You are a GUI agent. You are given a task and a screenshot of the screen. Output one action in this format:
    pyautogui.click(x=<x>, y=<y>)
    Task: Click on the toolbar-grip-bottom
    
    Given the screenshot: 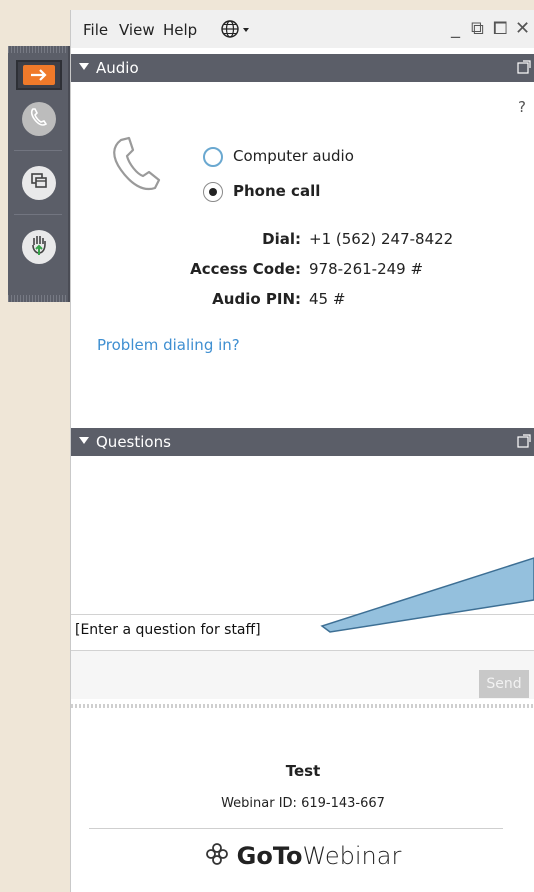 What is the action you would take?
    pyautogui.click(x=38, y=298)
    